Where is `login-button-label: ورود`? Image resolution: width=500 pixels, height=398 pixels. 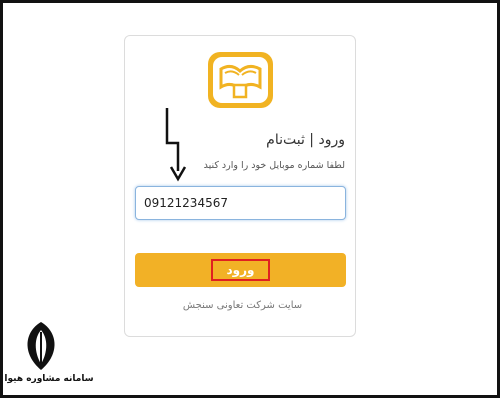
login-button-label: ورود is located at coordinates (240, 270).